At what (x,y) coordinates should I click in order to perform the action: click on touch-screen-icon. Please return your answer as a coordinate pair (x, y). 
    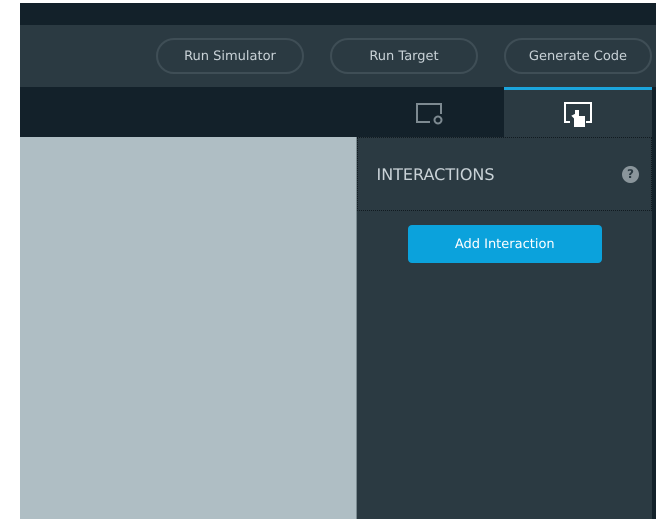
    Looking at the image, I should click on (578, 113).